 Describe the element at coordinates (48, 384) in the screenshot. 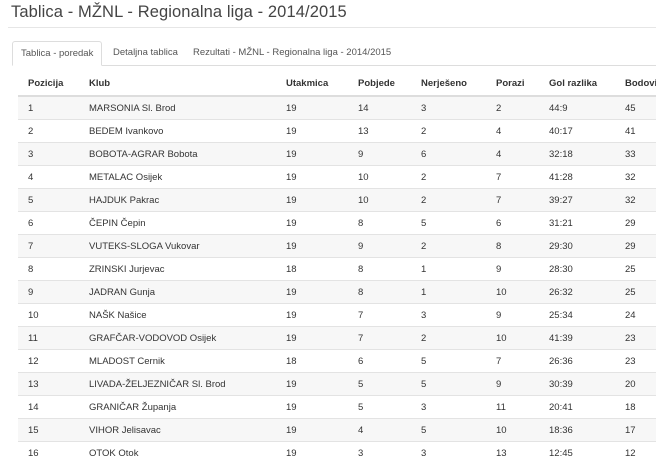

I see `cell-pozicija: 13` at that location.